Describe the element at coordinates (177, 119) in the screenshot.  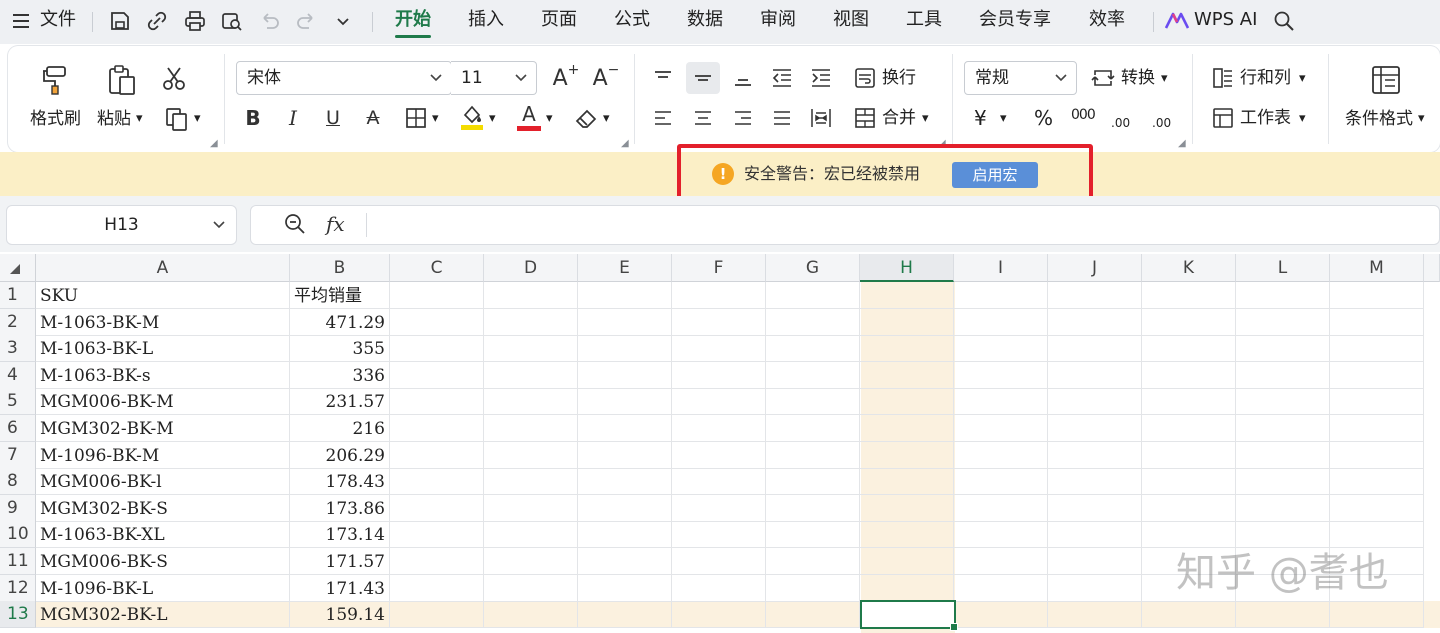
I see `copy-icon` at that location.